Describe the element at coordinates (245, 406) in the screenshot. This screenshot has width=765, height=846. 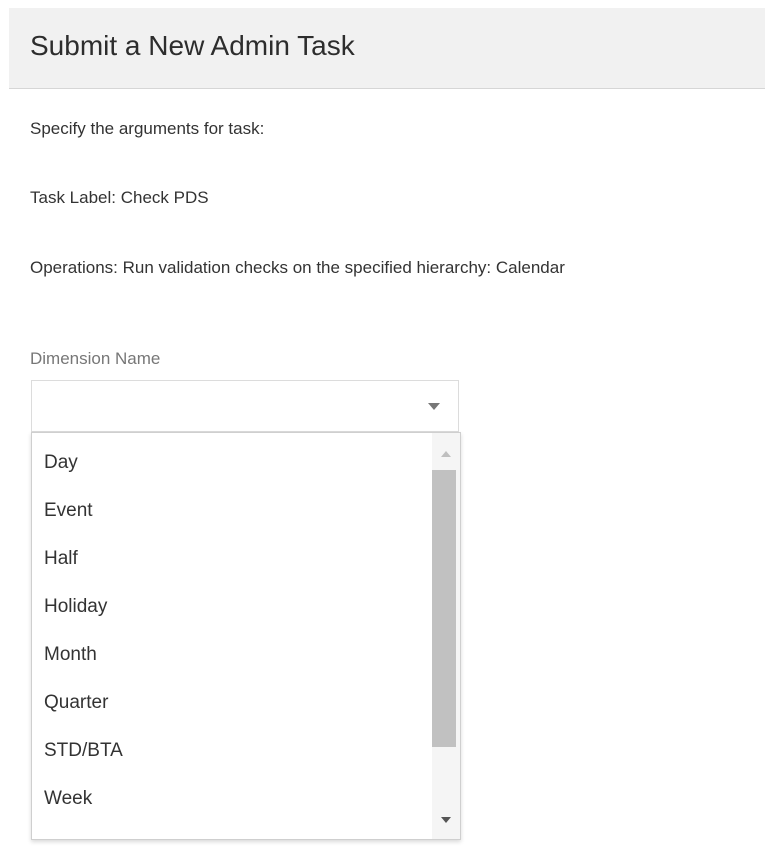
I see `dimension-name-select` at that location.